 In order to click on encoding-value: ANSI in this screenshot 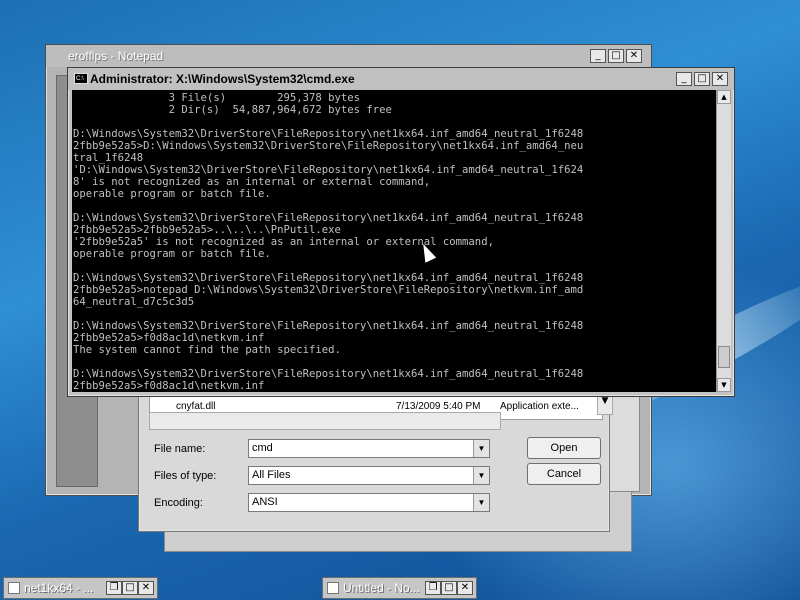, I will do `click(265, 502)`.